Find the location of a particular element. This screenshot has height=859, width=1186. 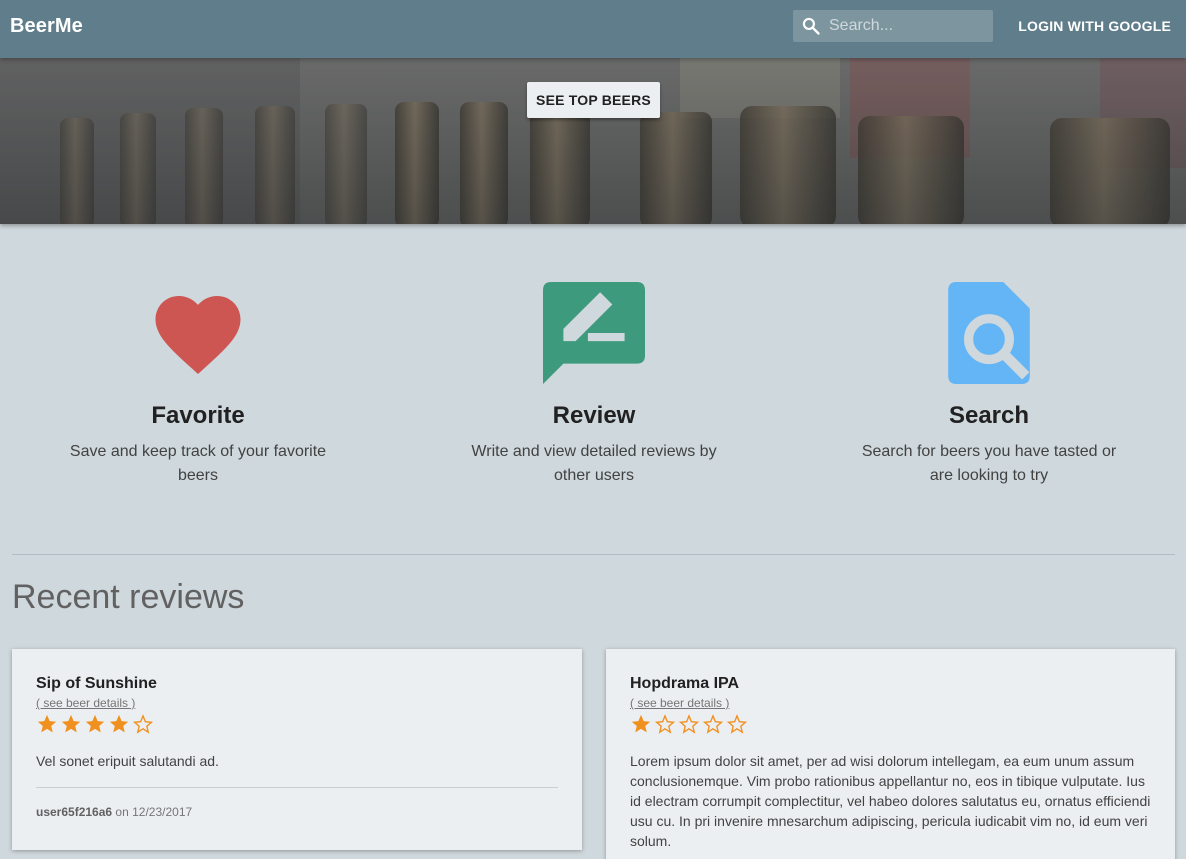

search-input is located at coordinates (904, 26).